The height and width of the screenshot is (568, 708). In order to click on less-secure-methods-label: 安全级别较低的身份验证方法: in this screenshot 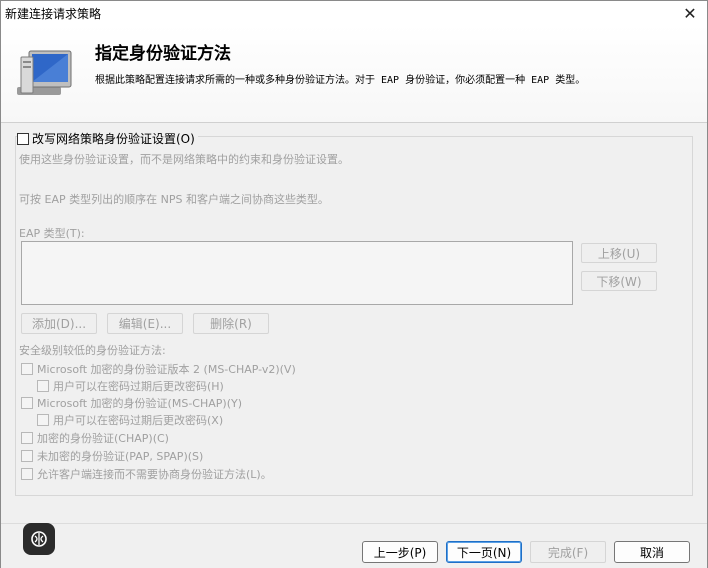, I will do `click(92, 350)`.